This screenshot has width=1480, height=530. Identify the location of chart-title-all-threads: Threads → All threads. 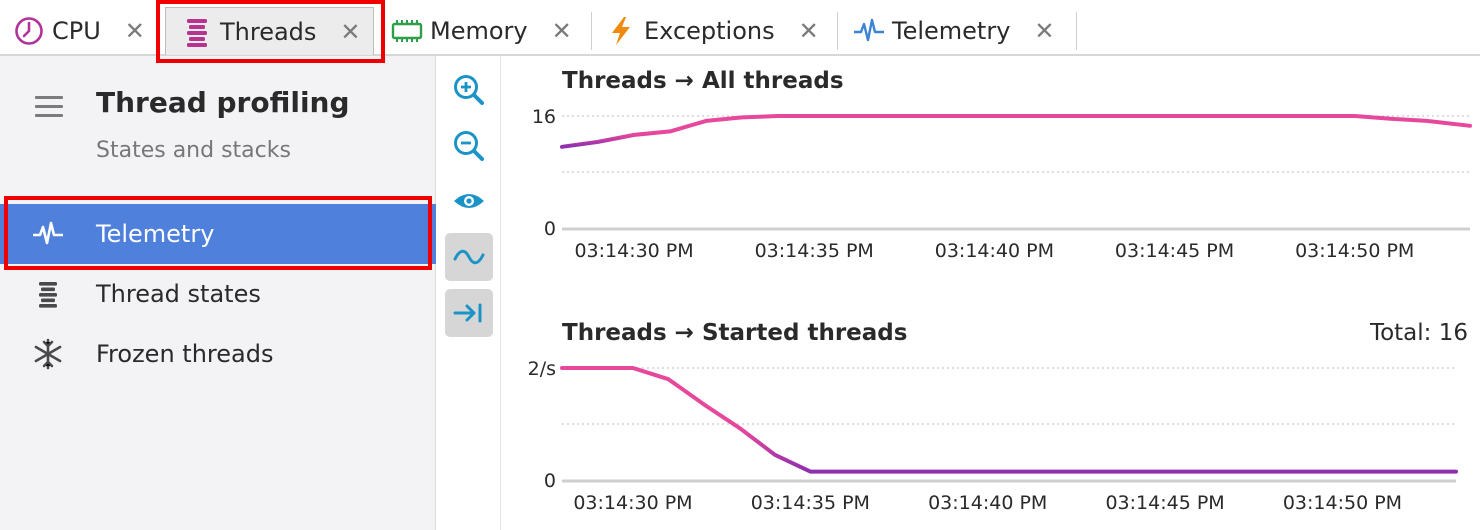
(703, 81).